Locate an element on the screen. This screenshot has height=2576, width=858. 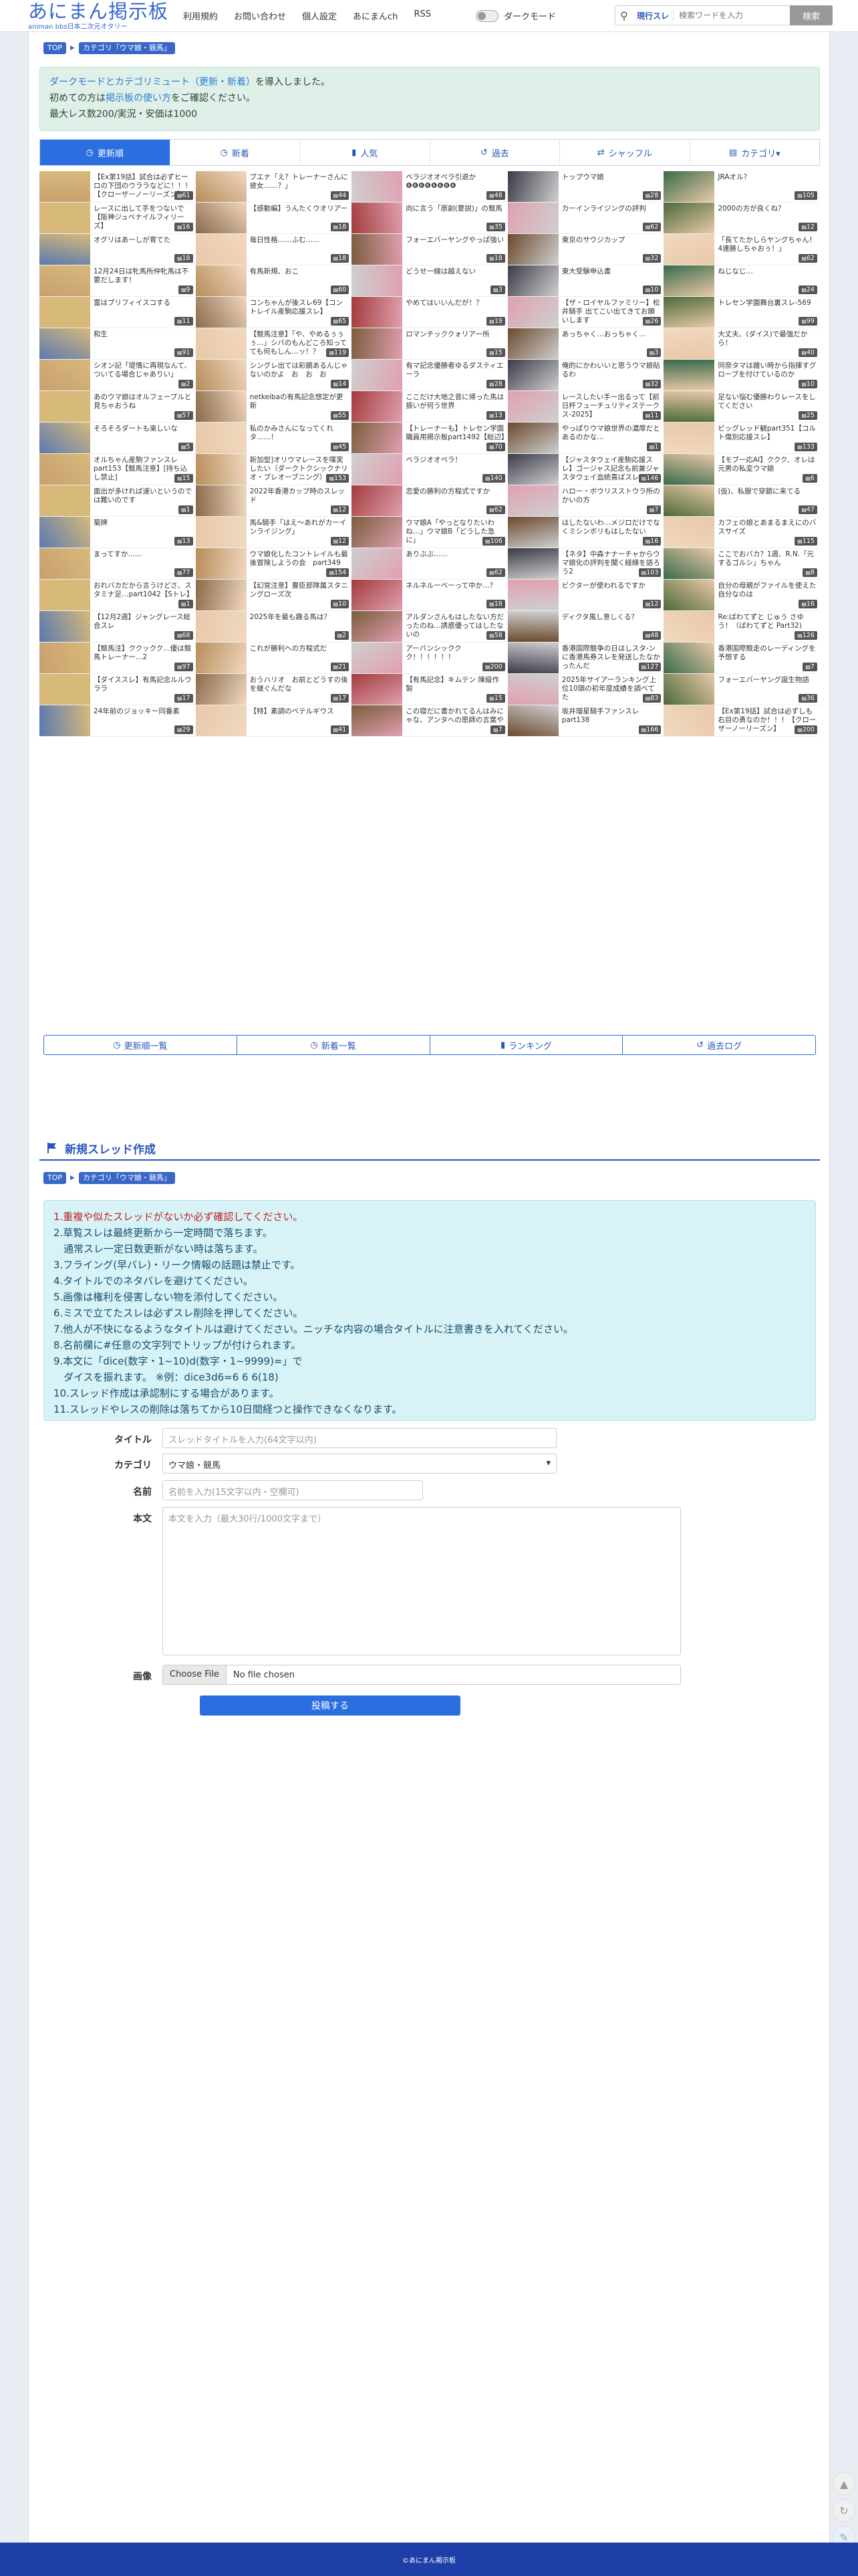
breadcrumb-category: カテゴリ「ウマ娘・競馬」 is located at coordinates (126, 48).